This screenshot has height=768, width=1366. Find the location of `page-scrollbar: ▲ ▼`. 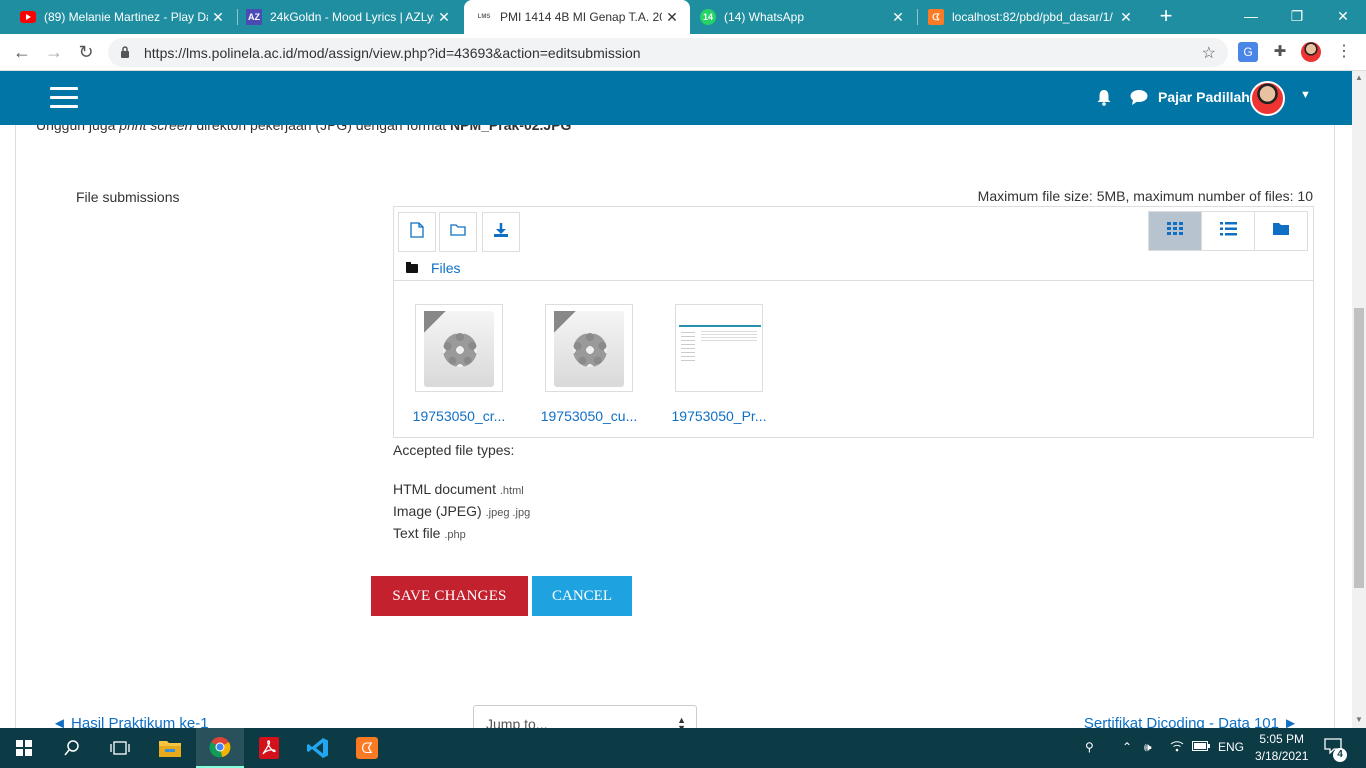

page-scrollbar: ▲ ▼ is located at coordinates (1359, 399).